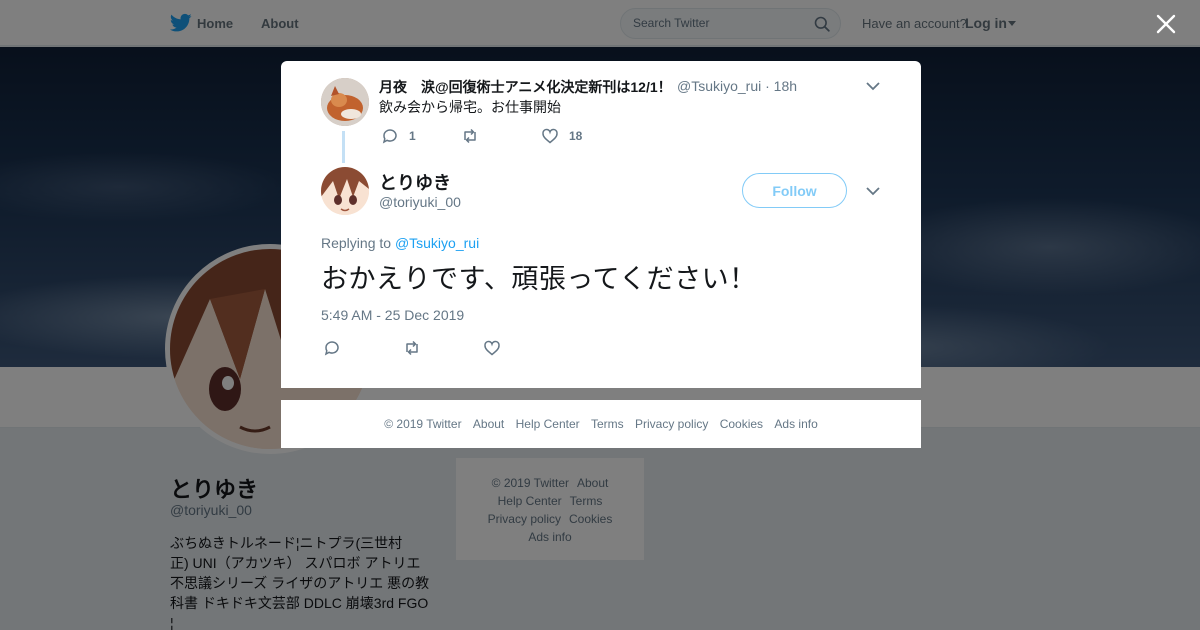  What do you see at coordinates (488, 424) in the screenshot?
I see `footer-about-link: About` at bounding box center [488, 424].